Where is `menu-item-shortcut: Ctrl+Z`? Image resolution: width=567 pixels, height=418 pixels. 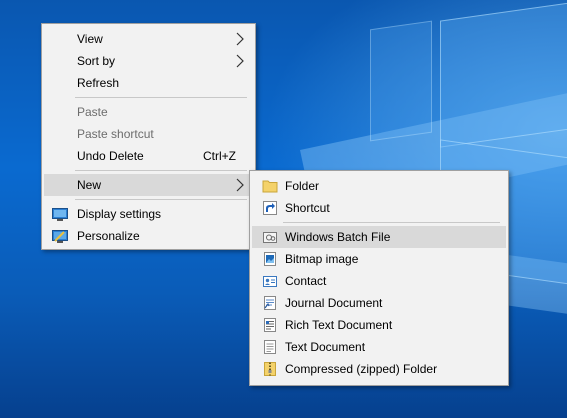 menu-item-shortcut: Ctrl+Z is located at coordinates (219, 156).